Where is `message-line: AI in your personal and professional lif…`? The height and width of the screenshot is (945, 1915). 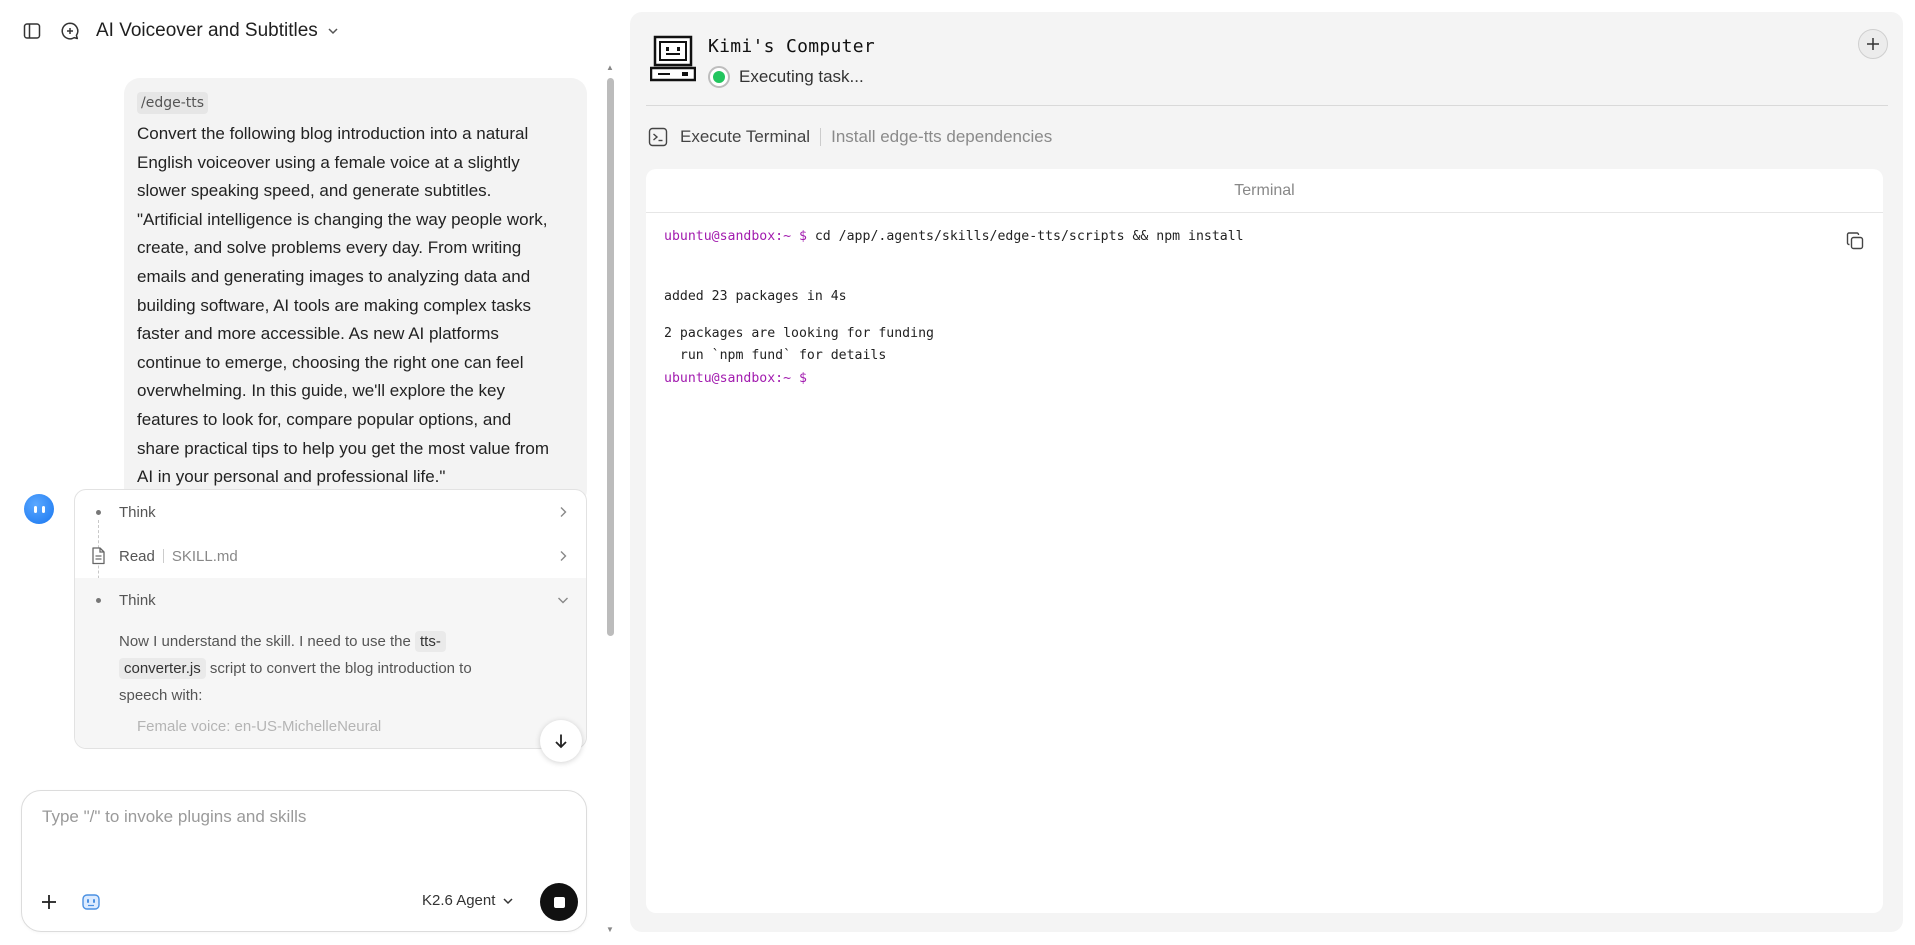
message-line: AI in your personal and professional lif… is located at coordinates (291, 477).